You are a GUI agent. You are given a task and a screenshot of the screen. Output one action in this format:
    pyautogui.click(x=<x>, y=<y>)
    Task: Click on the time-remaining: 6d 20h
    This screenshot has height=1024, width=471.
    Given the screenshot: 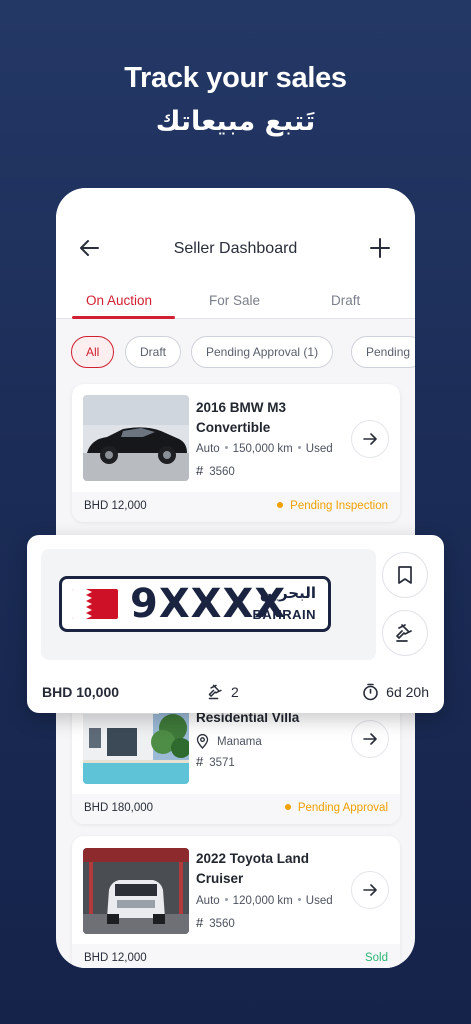 What is the action you would take?
    pyautogui.click(x=395, y=692)
    